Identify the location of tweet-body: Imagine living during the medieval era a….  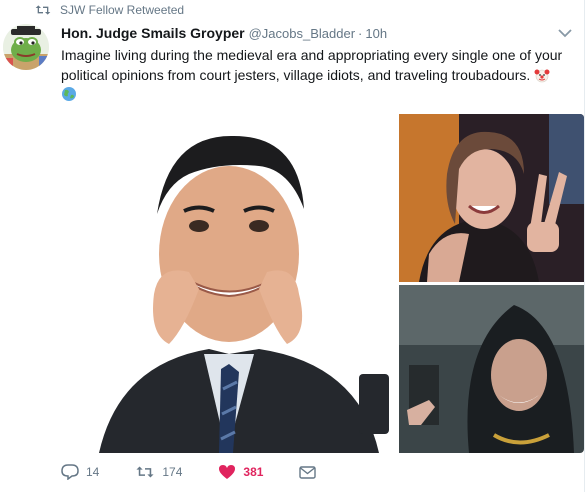
(312, 65).